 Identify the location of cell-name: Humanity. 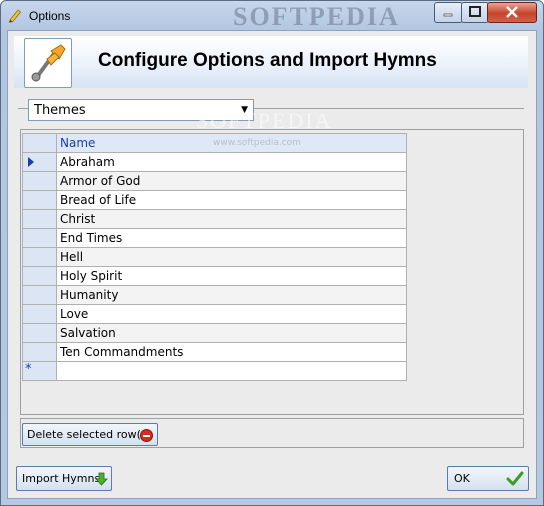
(231, 295).